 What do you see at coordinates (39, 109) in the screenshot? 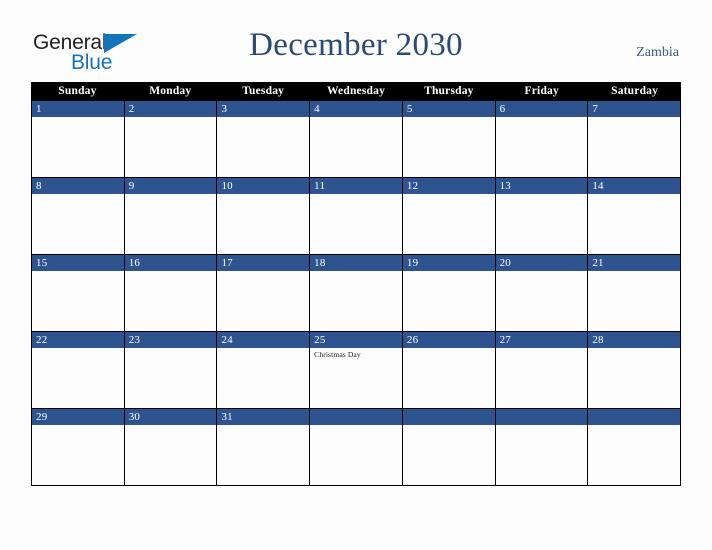
I see `day-number: 1` at bounding box center [39, 109].